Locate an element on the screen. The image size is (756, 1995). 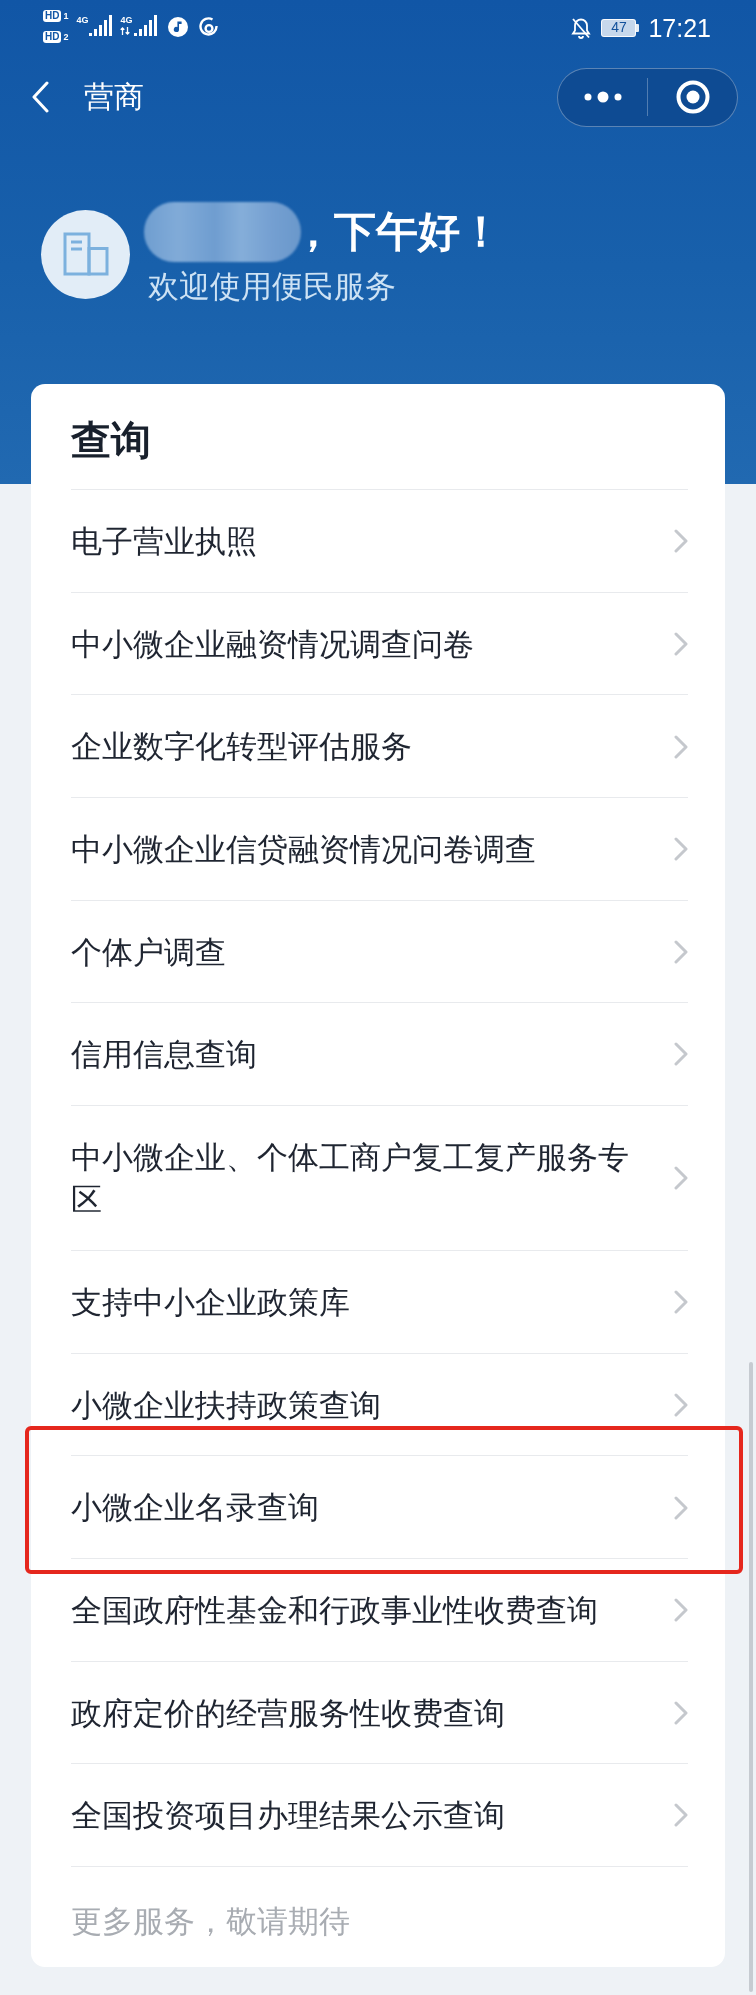
menu-item: 小微企业扶持政策查询 is located at coordinates (379, 1405).